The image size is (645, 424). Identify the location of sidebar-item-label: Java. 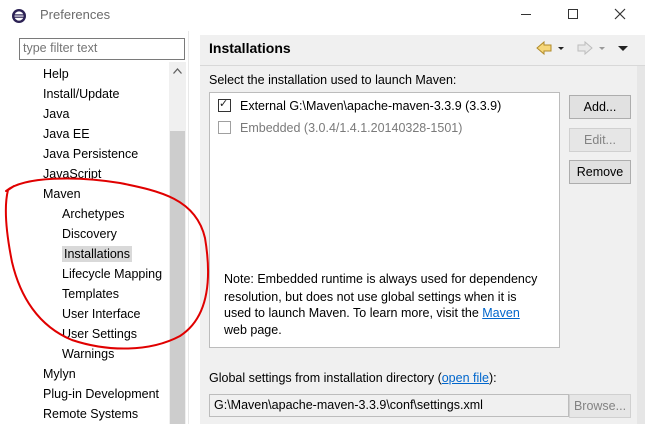
(56, 114).